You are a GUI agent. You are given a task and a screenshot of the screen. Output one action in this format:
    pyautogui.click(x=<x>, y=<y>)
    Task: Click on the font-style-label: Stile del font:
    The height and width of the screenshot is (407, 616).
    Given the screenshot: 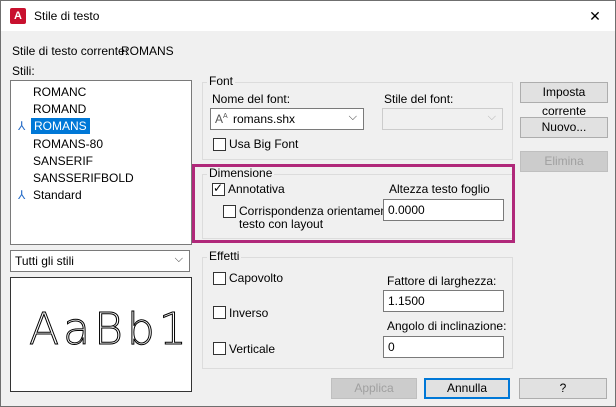 What is the action you would take?
    pyautogui.click(x=419, y=99)
    